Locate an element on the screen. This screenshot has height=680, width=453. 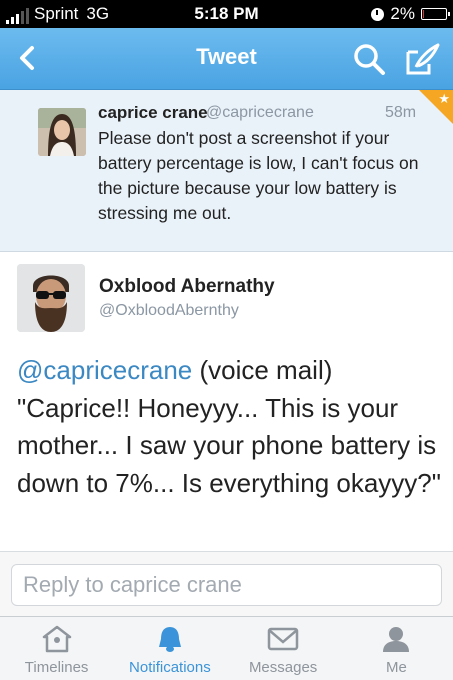
reply-bar is located at coordinates (226, 584).